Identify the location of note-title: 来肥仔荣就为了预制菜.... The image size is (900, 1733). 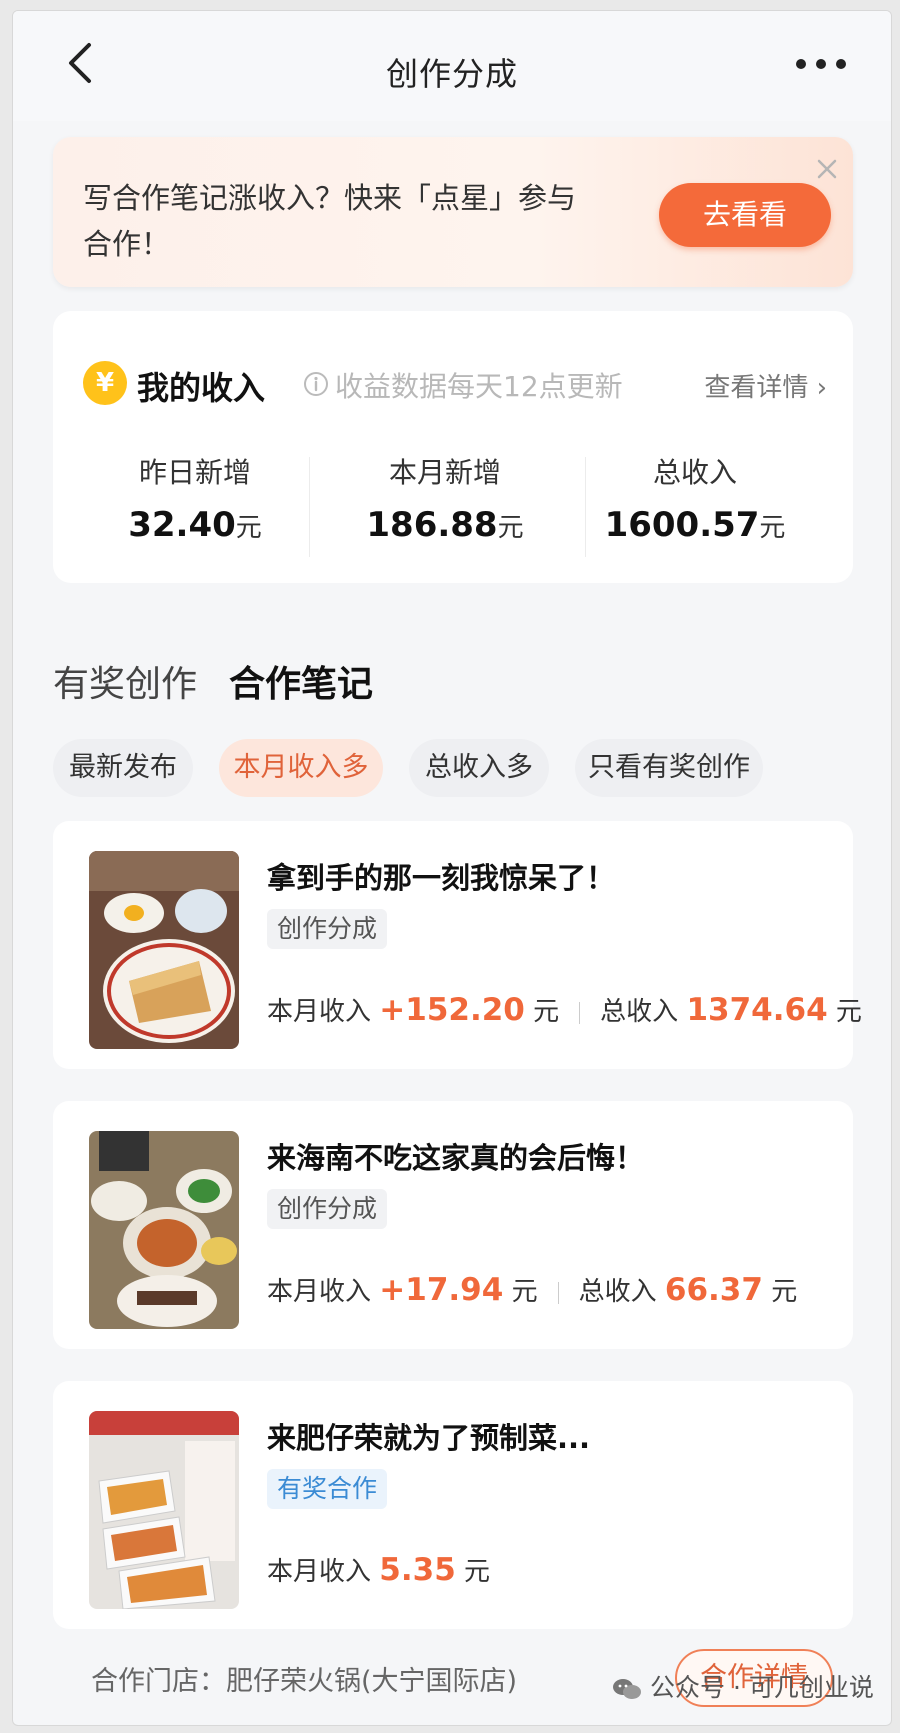
(429, 1438).